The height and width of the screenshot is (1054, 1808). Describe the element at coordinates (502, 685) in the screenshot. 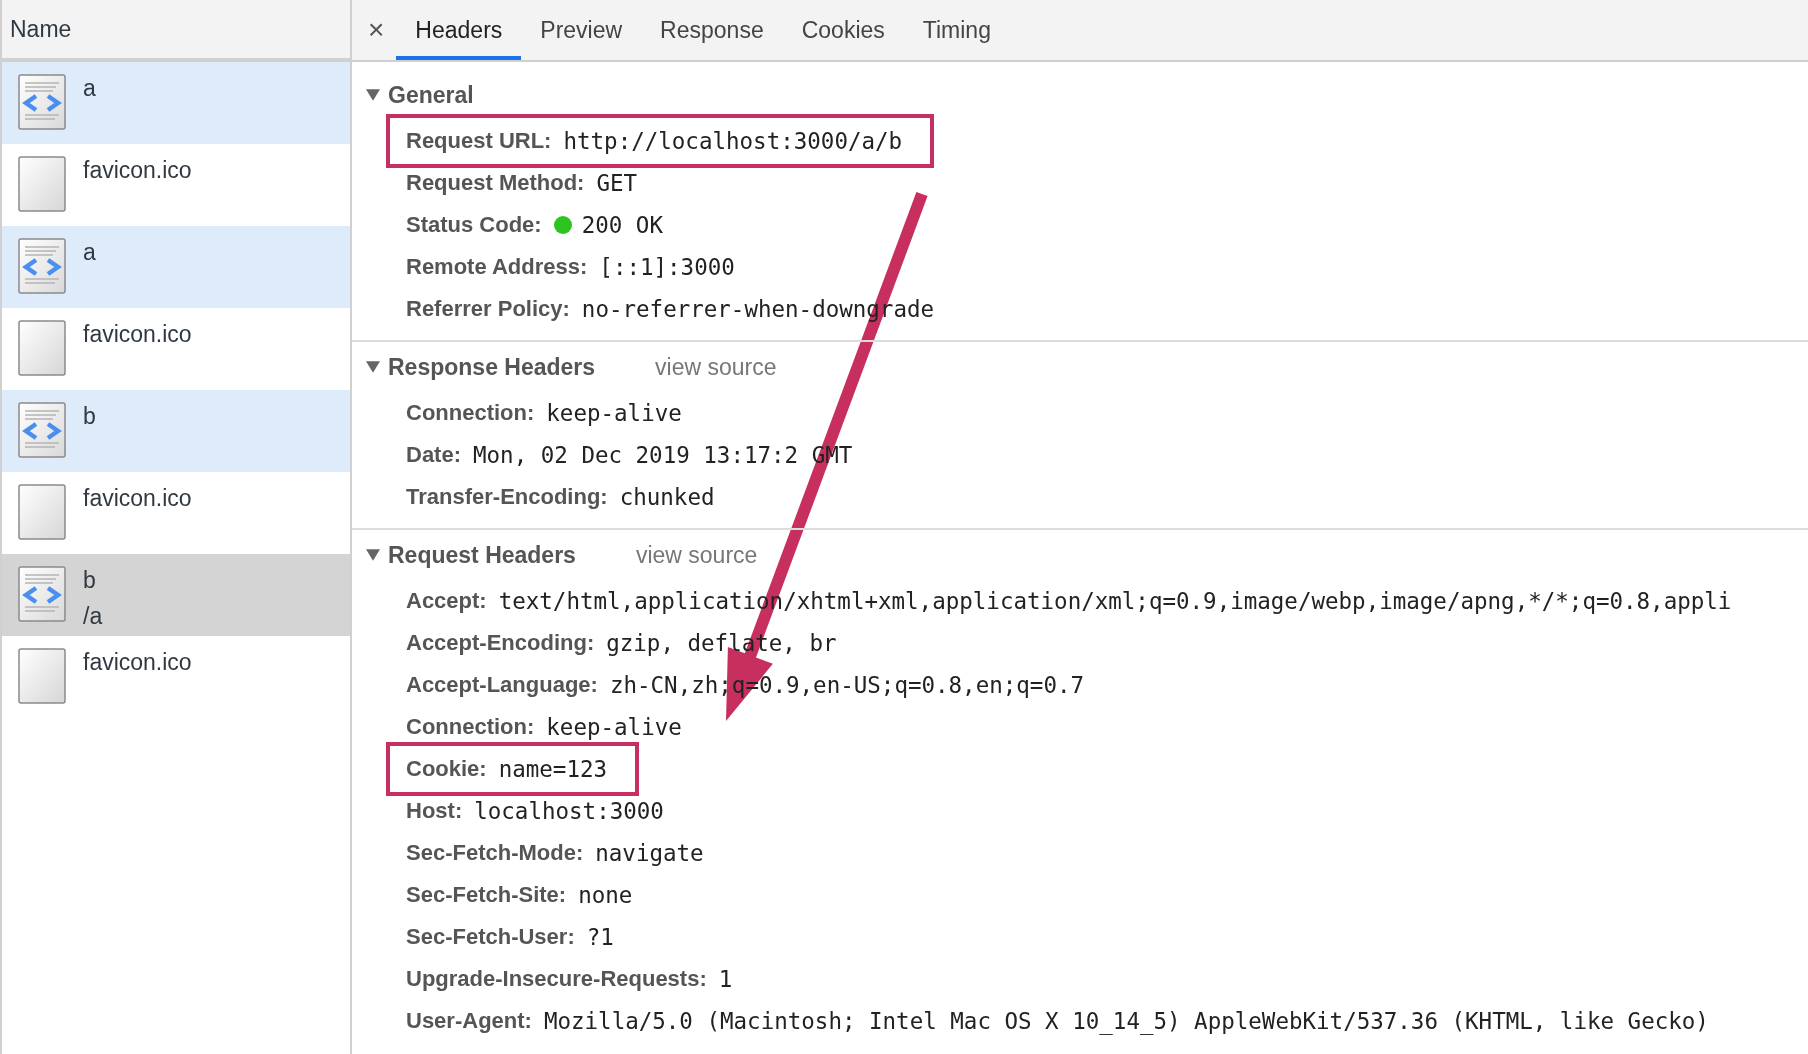

I see `header-name: Accept-Language:` at that location.